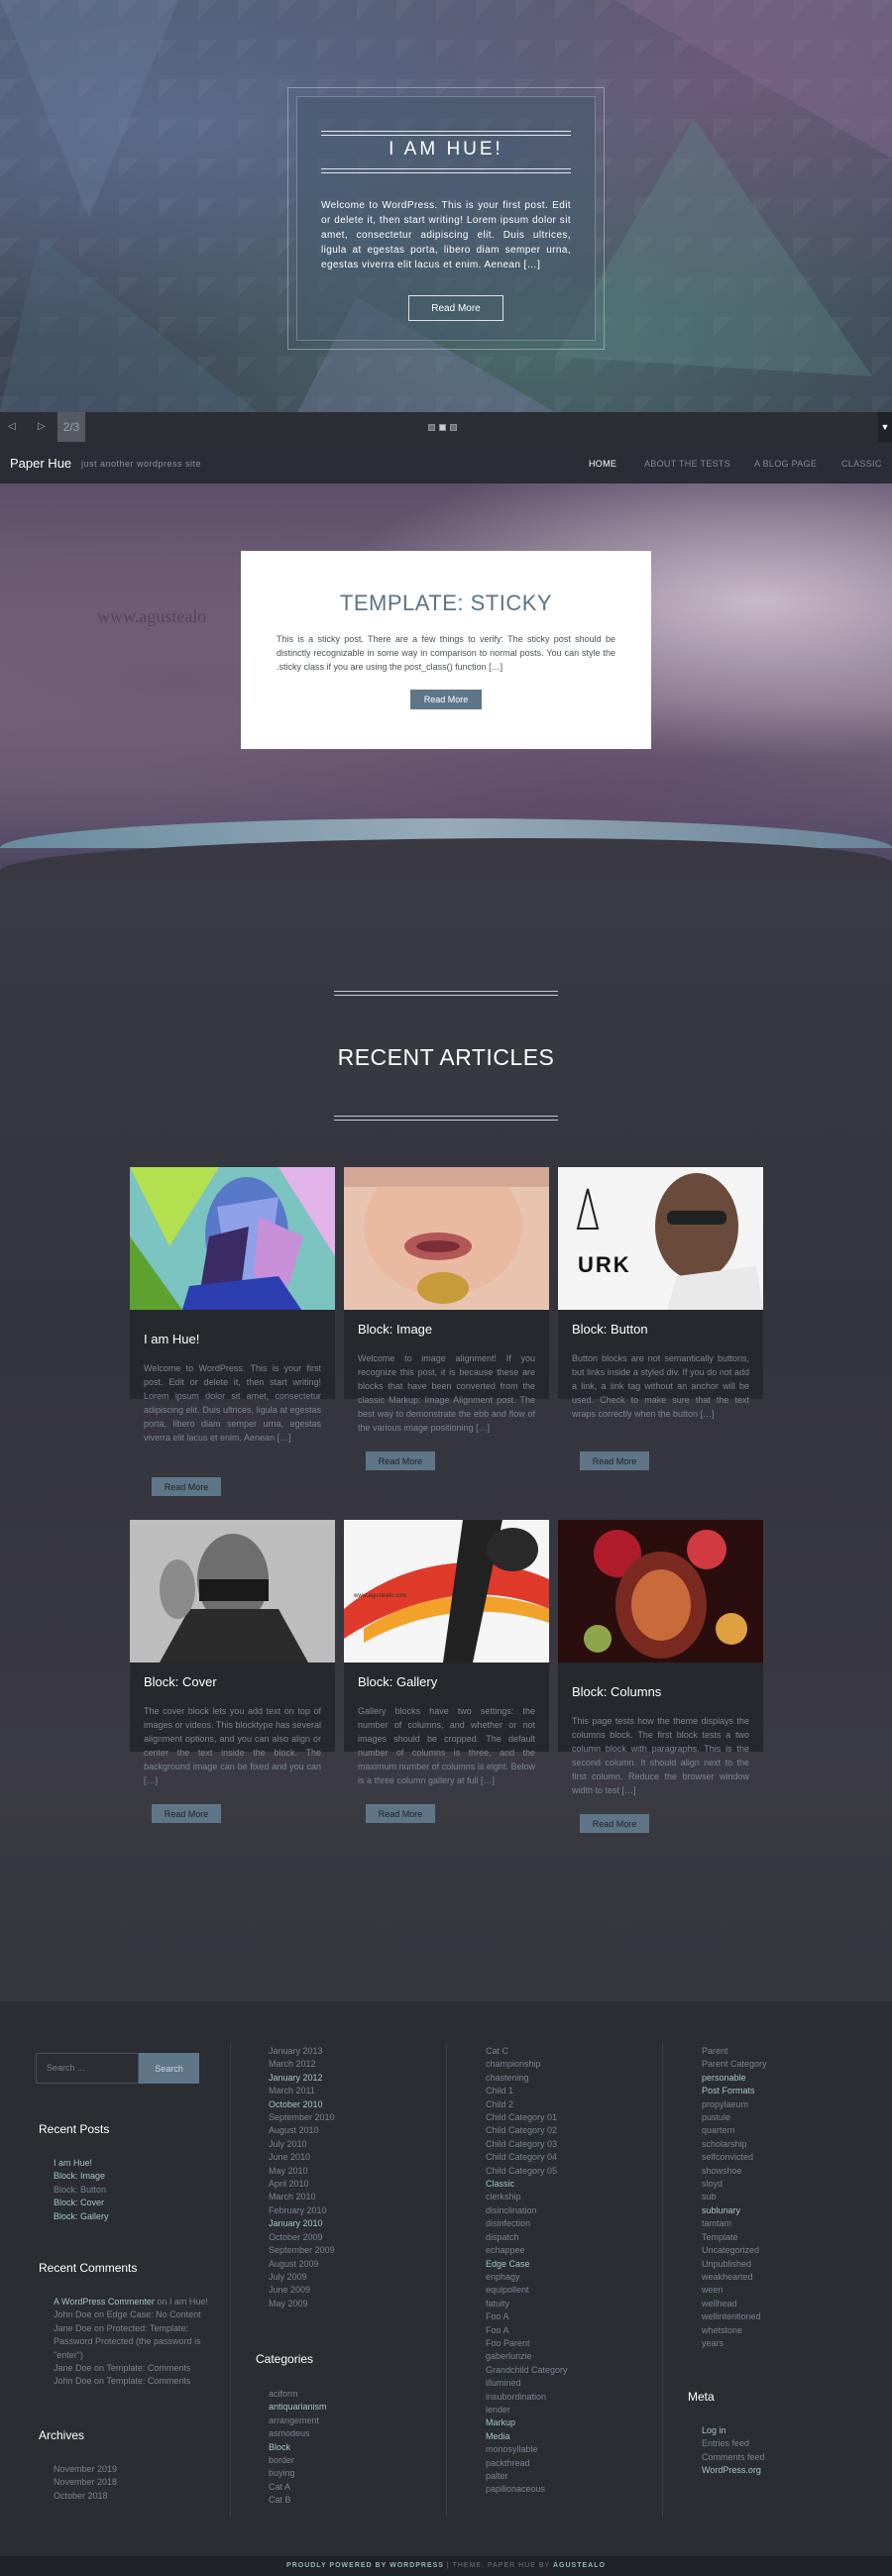 The width and height of the screenshot is (892, 2576). What do you see at coordinates (735, 2157) in the screenshot?
I see `list-item: selfconvicted` at bounding box center [735, 2157].